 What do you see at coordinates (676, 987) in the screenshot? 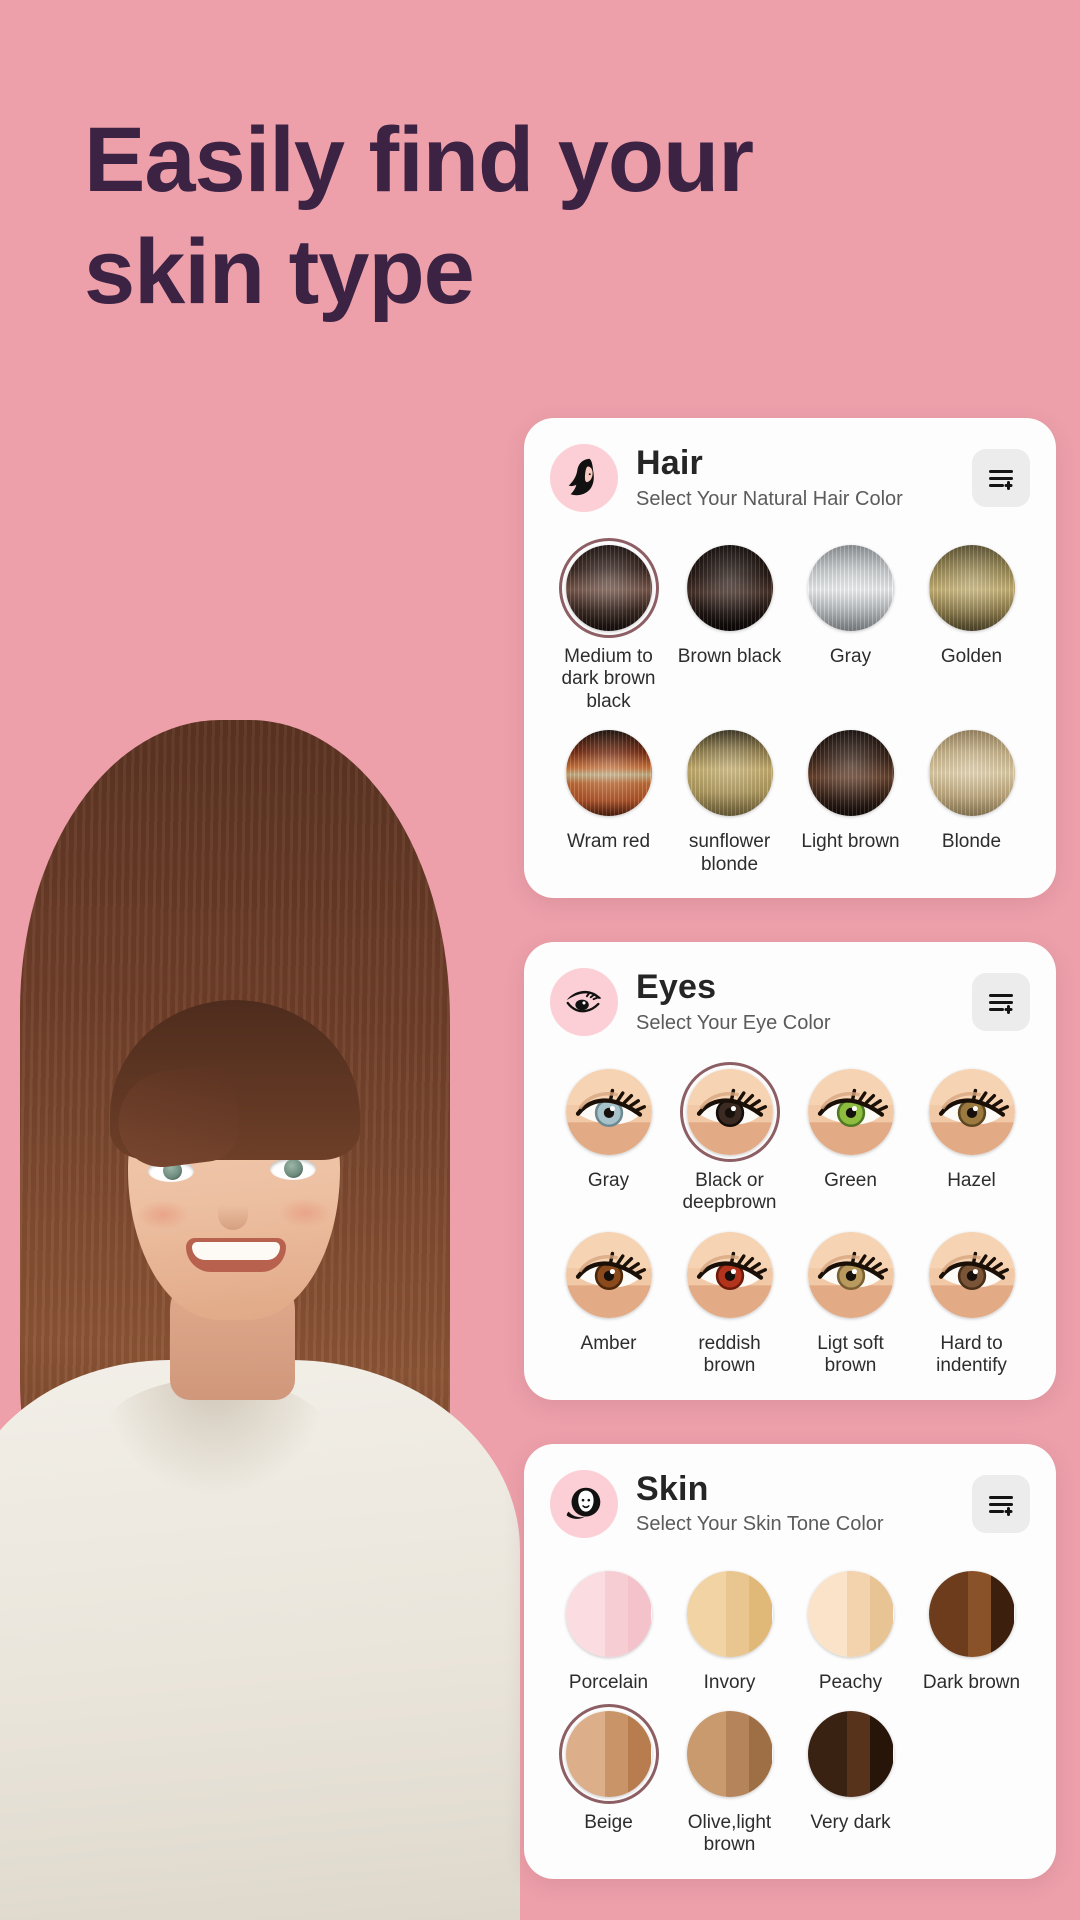
I see `card-title: Eyes` at bounding box center [676, 987].